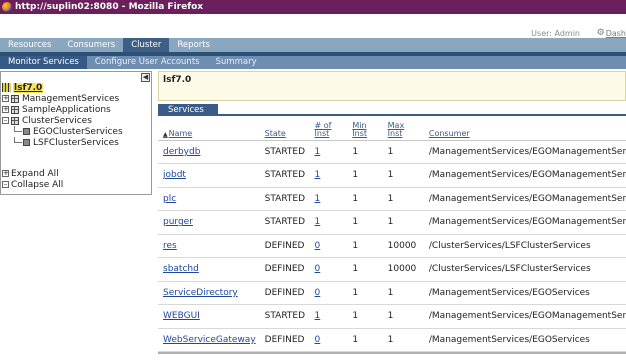 This screenshot has height=362, width=626. I want to click on service-name-link: ServiceDirectory, so click(200, 293).